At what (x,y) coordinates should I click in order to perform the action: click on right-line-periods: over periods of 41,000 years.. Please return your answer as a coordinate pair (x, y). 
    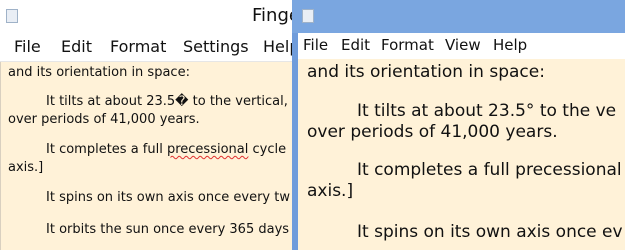
    Looking at the image, I should click on (432, 132).